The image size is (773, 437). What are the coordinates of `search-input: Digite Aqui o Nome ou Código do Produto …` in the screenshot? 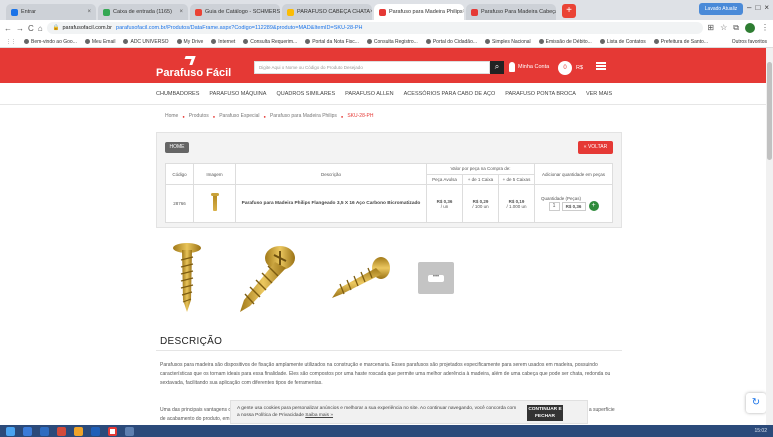 It's located at (372, 67).